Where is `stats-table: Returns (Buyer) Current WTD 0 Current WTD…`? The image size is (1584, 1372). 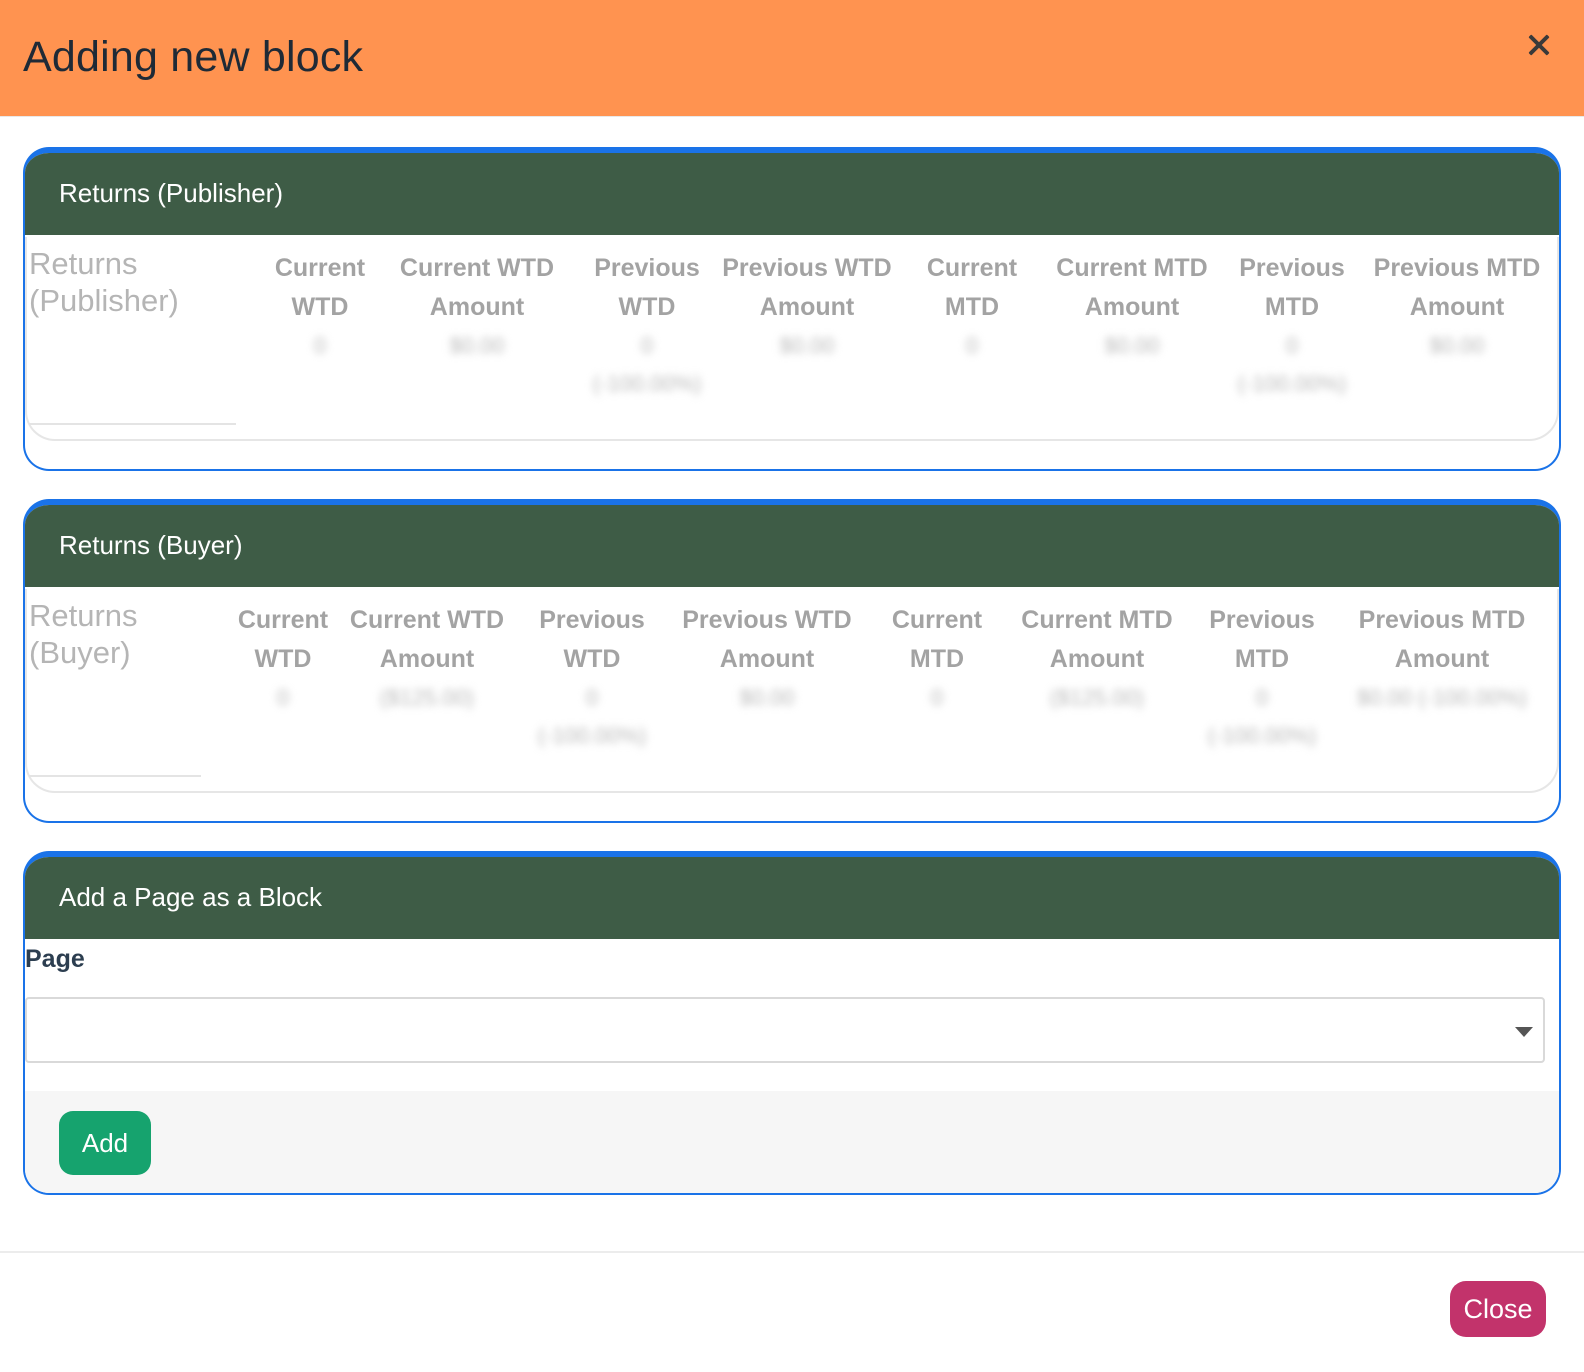
stats-table: Returns (Buyer) Current WTD 0 Current WTD… is located at coordinates (792, 691).